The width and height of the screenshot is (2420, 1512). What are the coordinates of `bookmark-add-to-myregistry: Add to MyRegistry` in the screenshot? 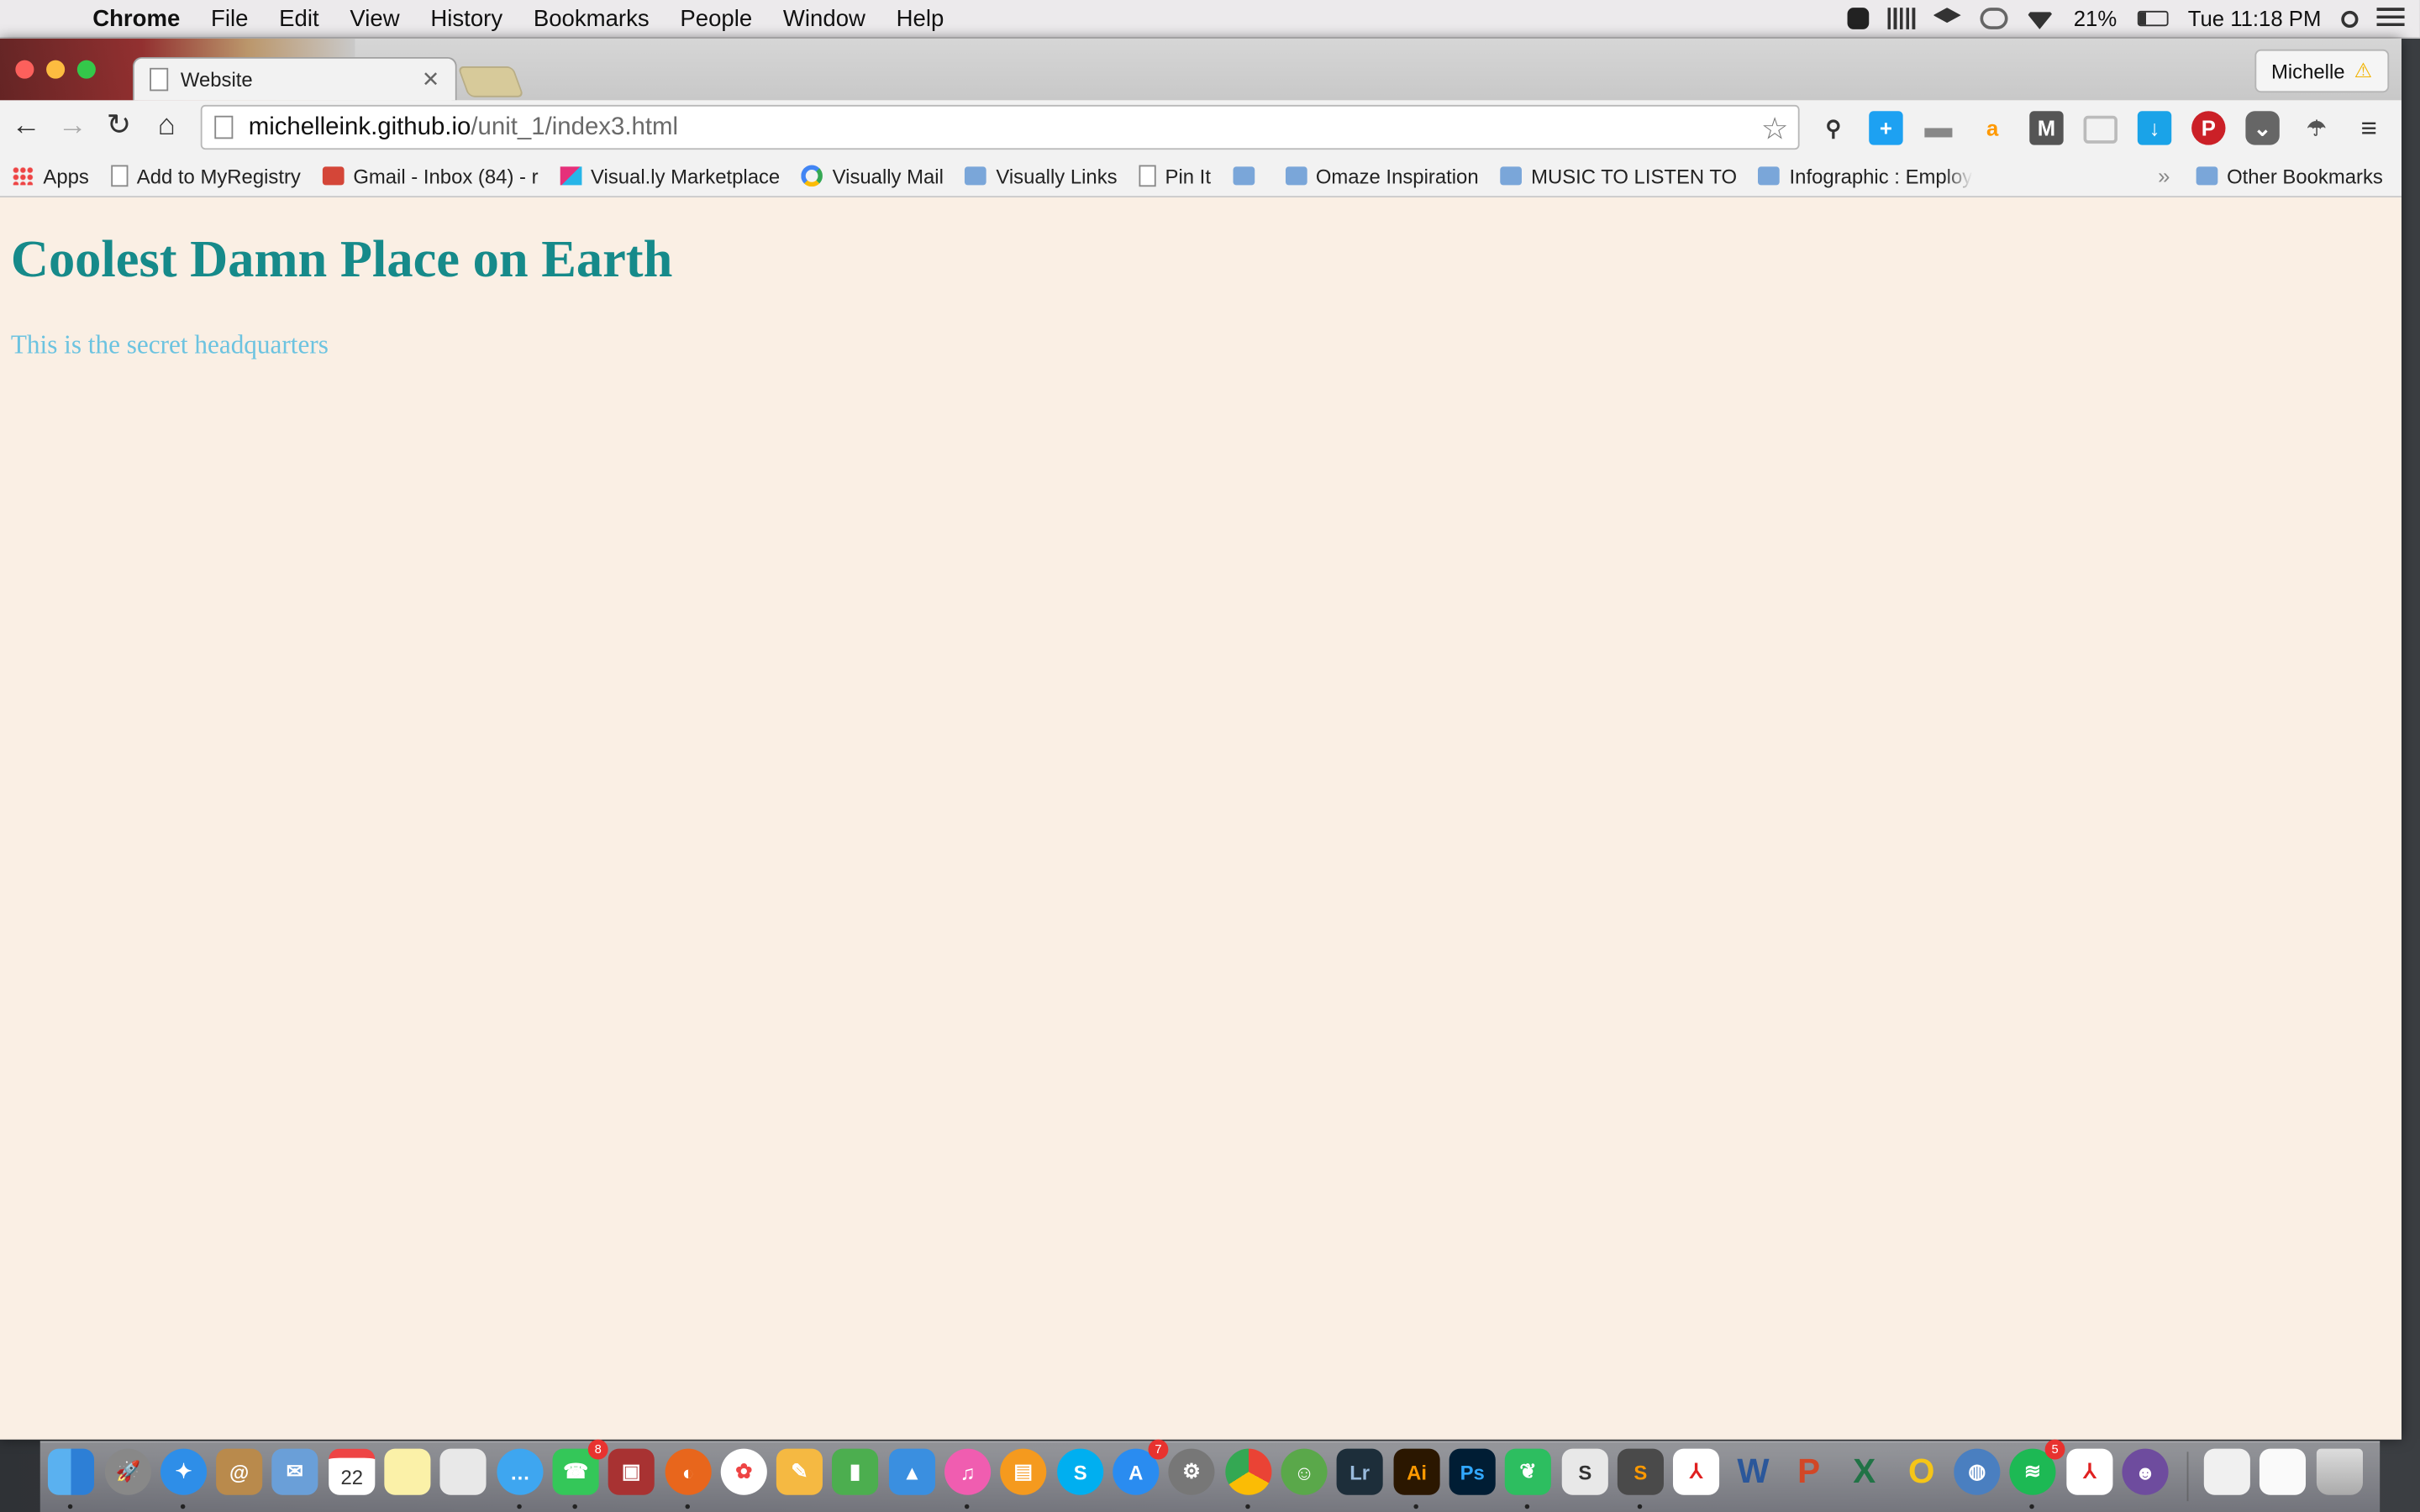 It's located at (206, 176).